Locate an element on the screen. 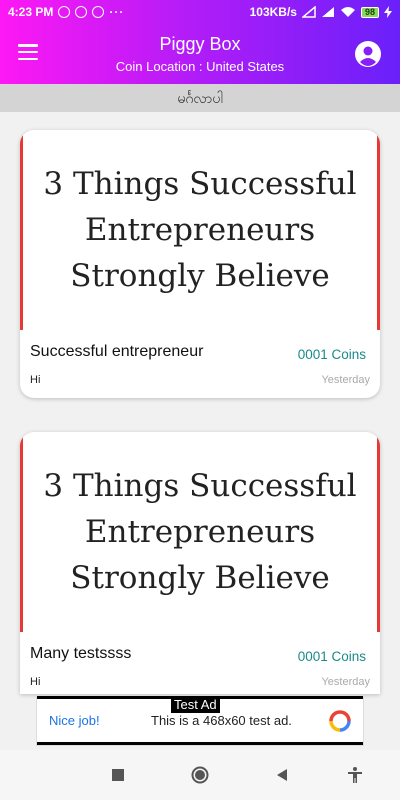  account-circle-icon is located at coordinates (368, 54).